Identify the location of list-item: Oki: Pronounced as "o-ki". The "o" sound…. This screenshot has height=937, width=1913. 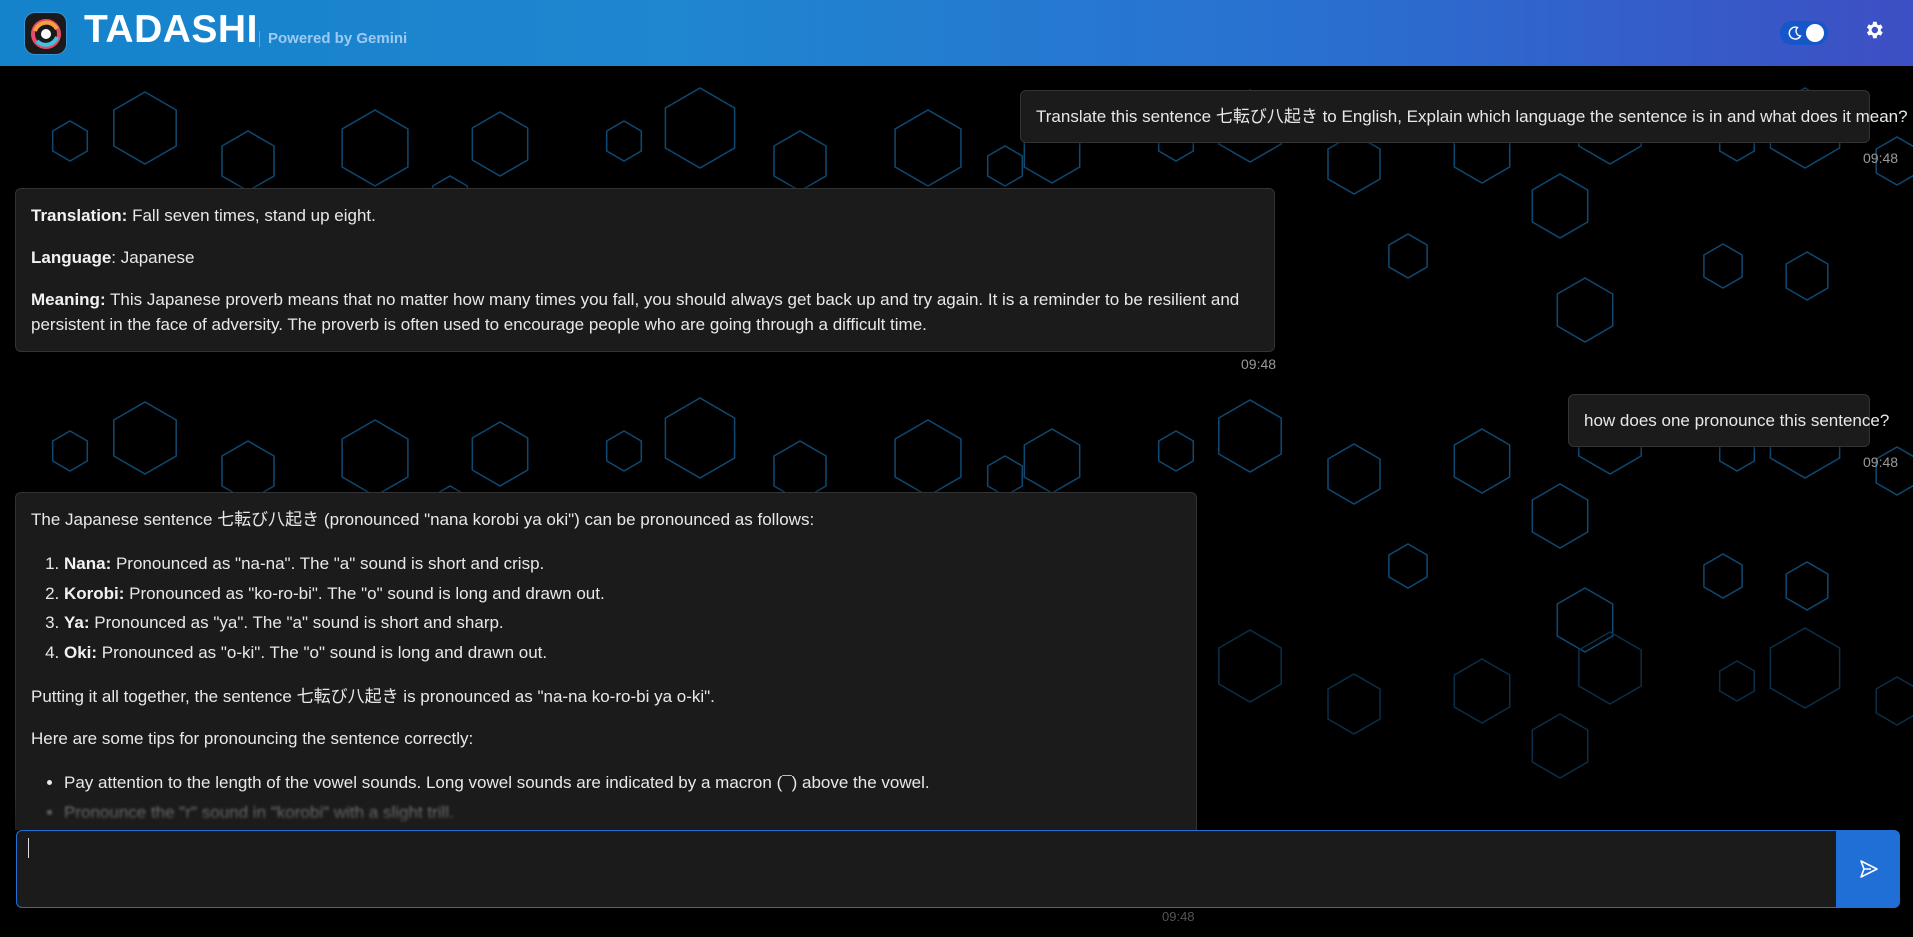
(622, 653).